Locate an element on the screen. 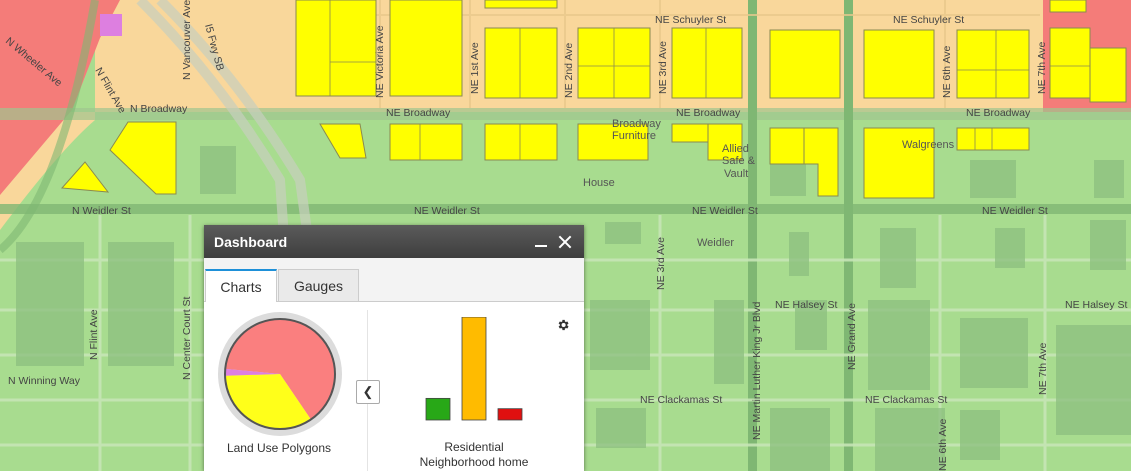 This screenshot has width=1131, height=471. street-label-sixth-n: NE 6th Ave is located at coordinates (947, 71).